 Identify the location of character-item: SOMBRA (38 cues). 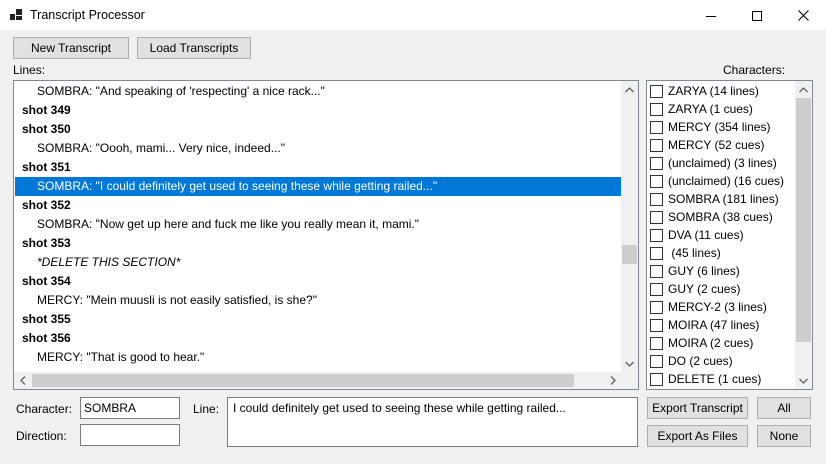
(711, 217).